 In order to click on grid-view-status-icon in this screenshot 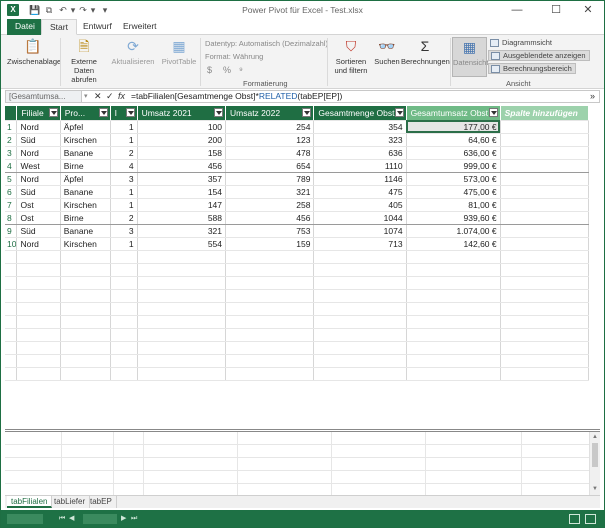, I will do `click(574, 519)`.